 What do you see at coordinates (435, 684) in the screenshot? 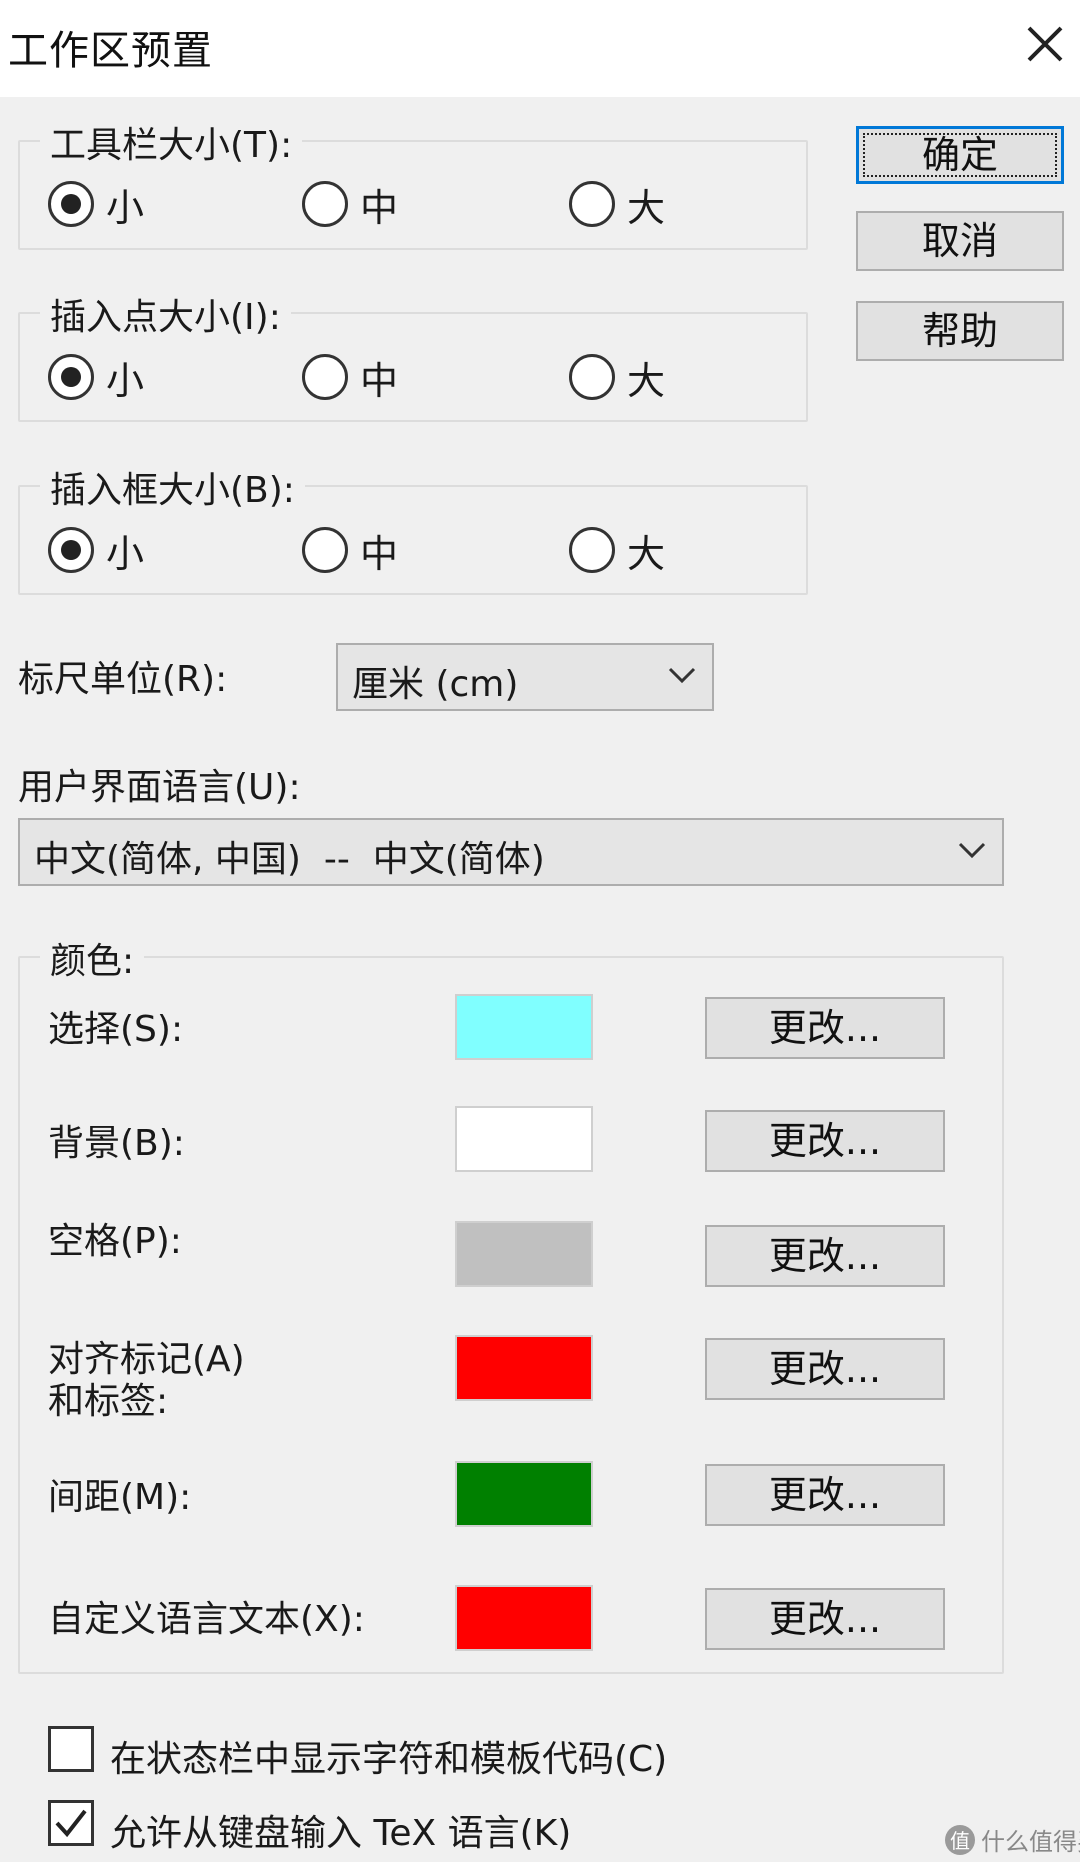
I see `ruler-units-value: 厘米 (cm)` at bounding box center [435, 684].